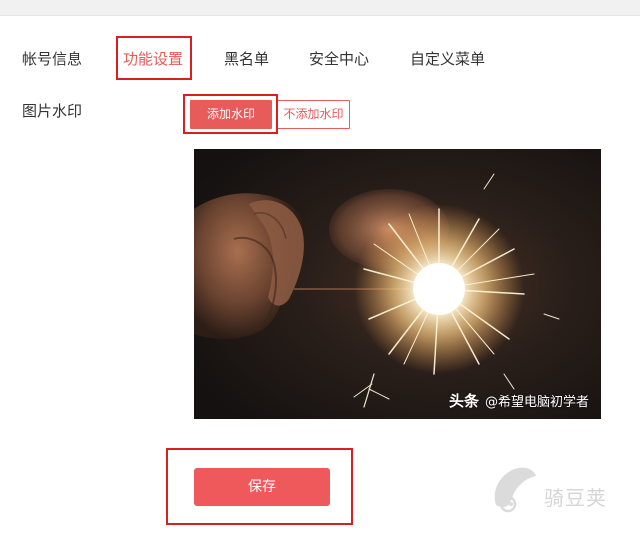 The height and width of the screenshot is (533, 640). Describe the element at coordinates (262, 487) in the screenshot. I see `save-button: 保存` at that location.